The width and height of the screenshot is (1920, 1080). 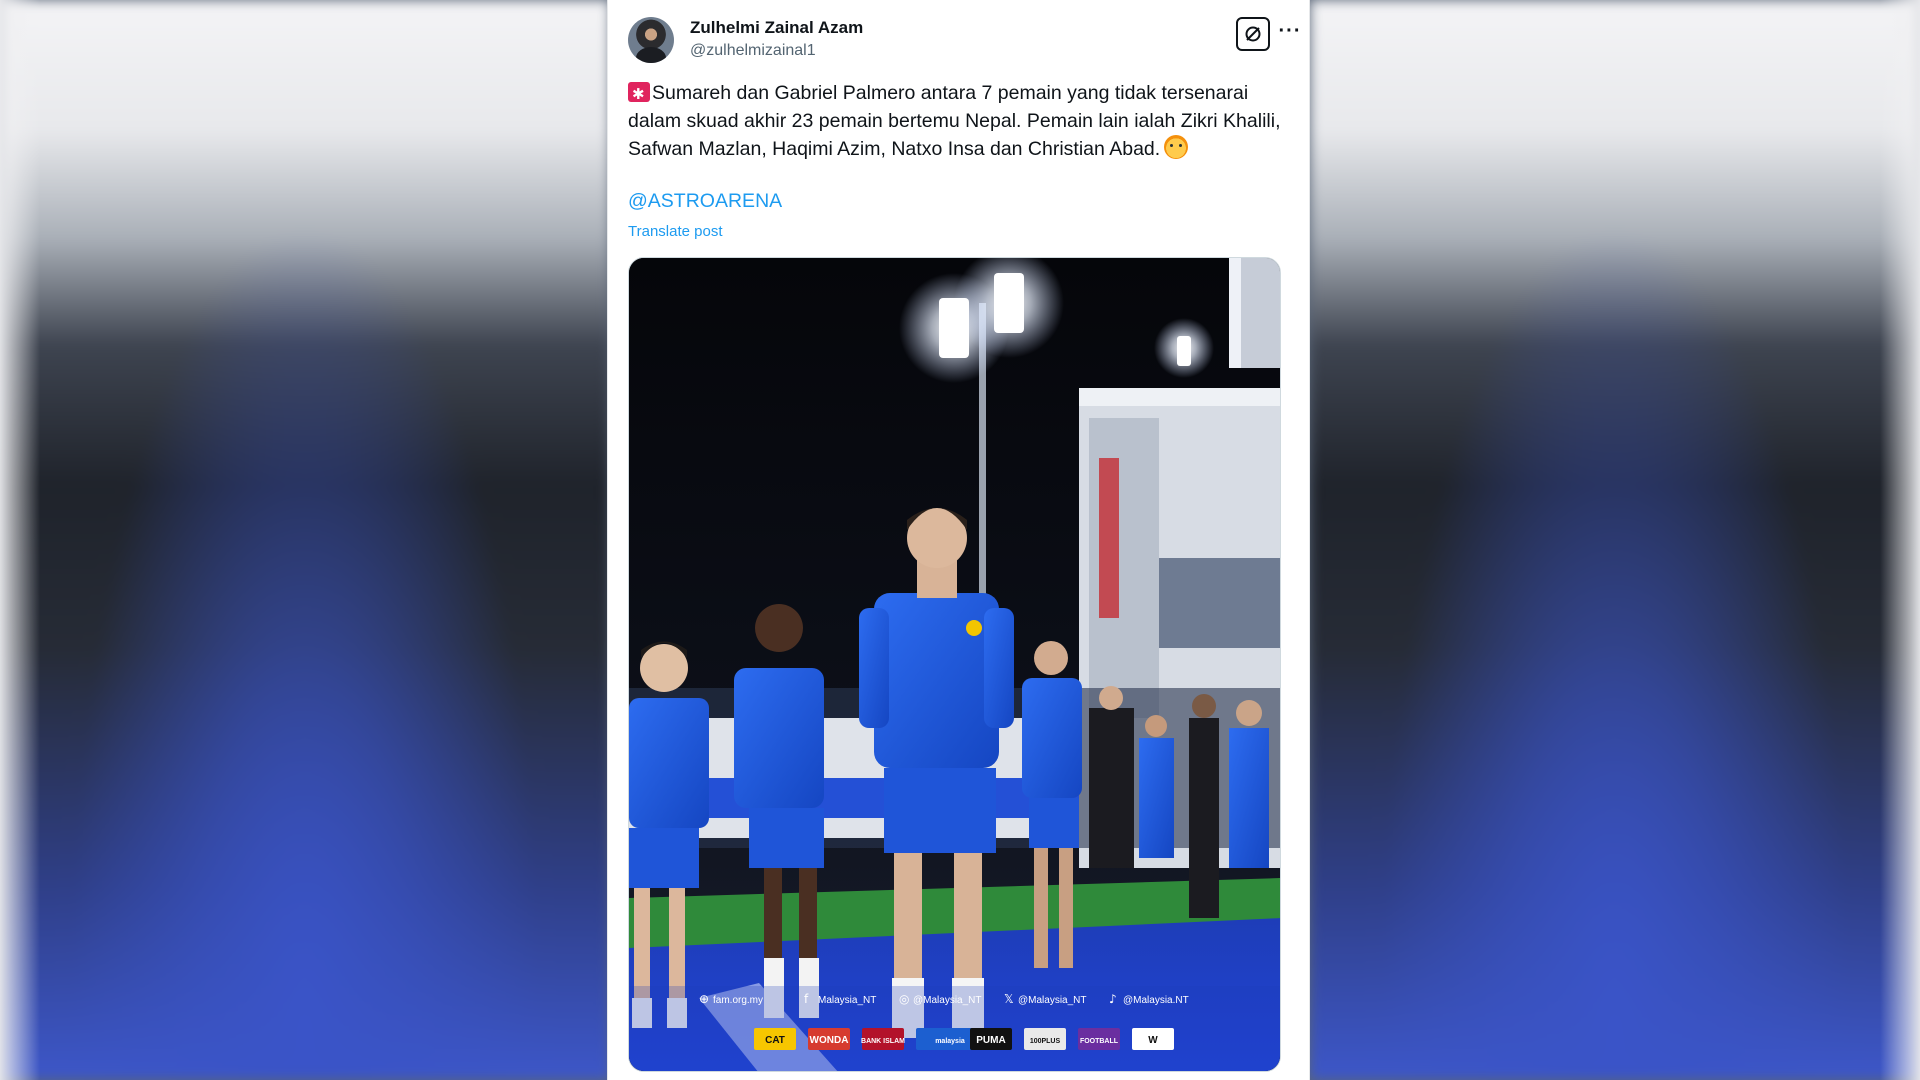 I want to click on grok-button, so click(x=1253, y=34).